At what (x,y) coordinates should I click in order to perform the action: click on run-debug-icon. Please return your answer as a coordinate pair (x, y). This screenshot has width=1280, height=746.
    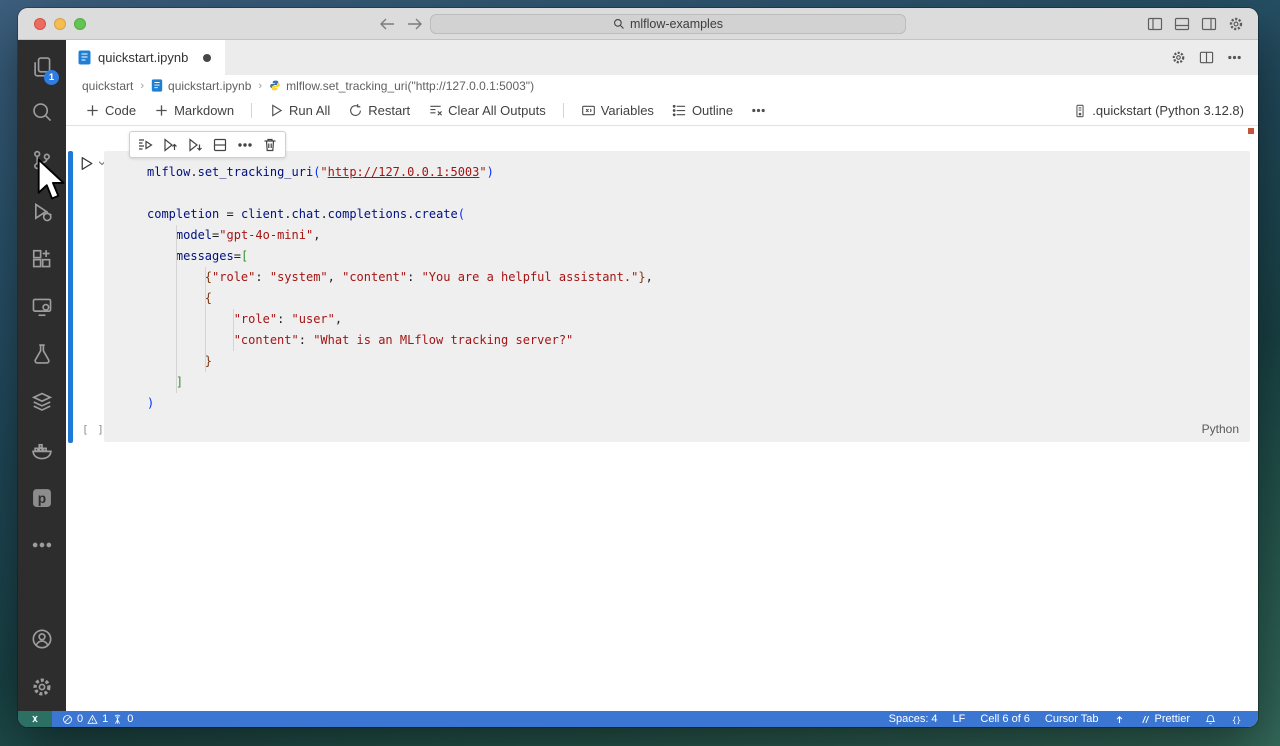
    Looking at the image, I should click on (42, 212).